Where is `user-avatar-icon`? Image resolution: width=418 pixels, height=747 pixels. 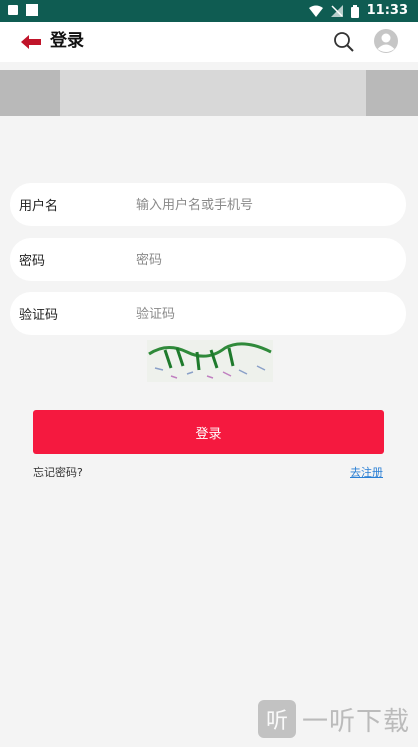 user-avatar-icon is located at coordinates (386, 41).